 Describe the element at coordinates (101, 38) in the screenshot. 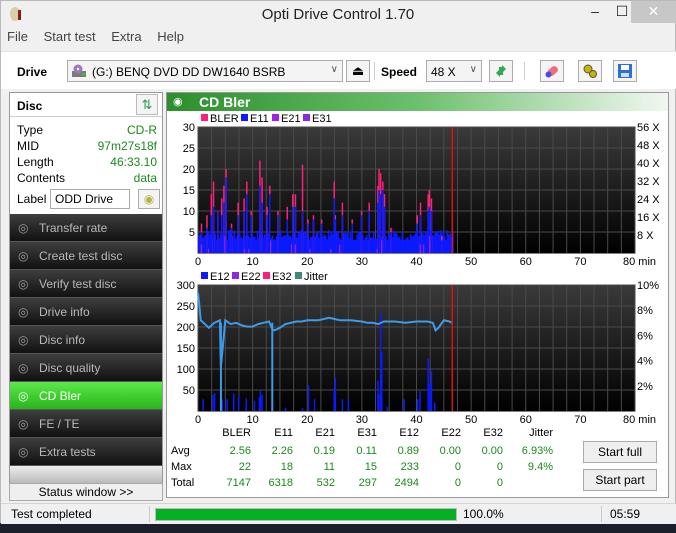

I see `menu-bar: File Start test Extra Help` at that location.